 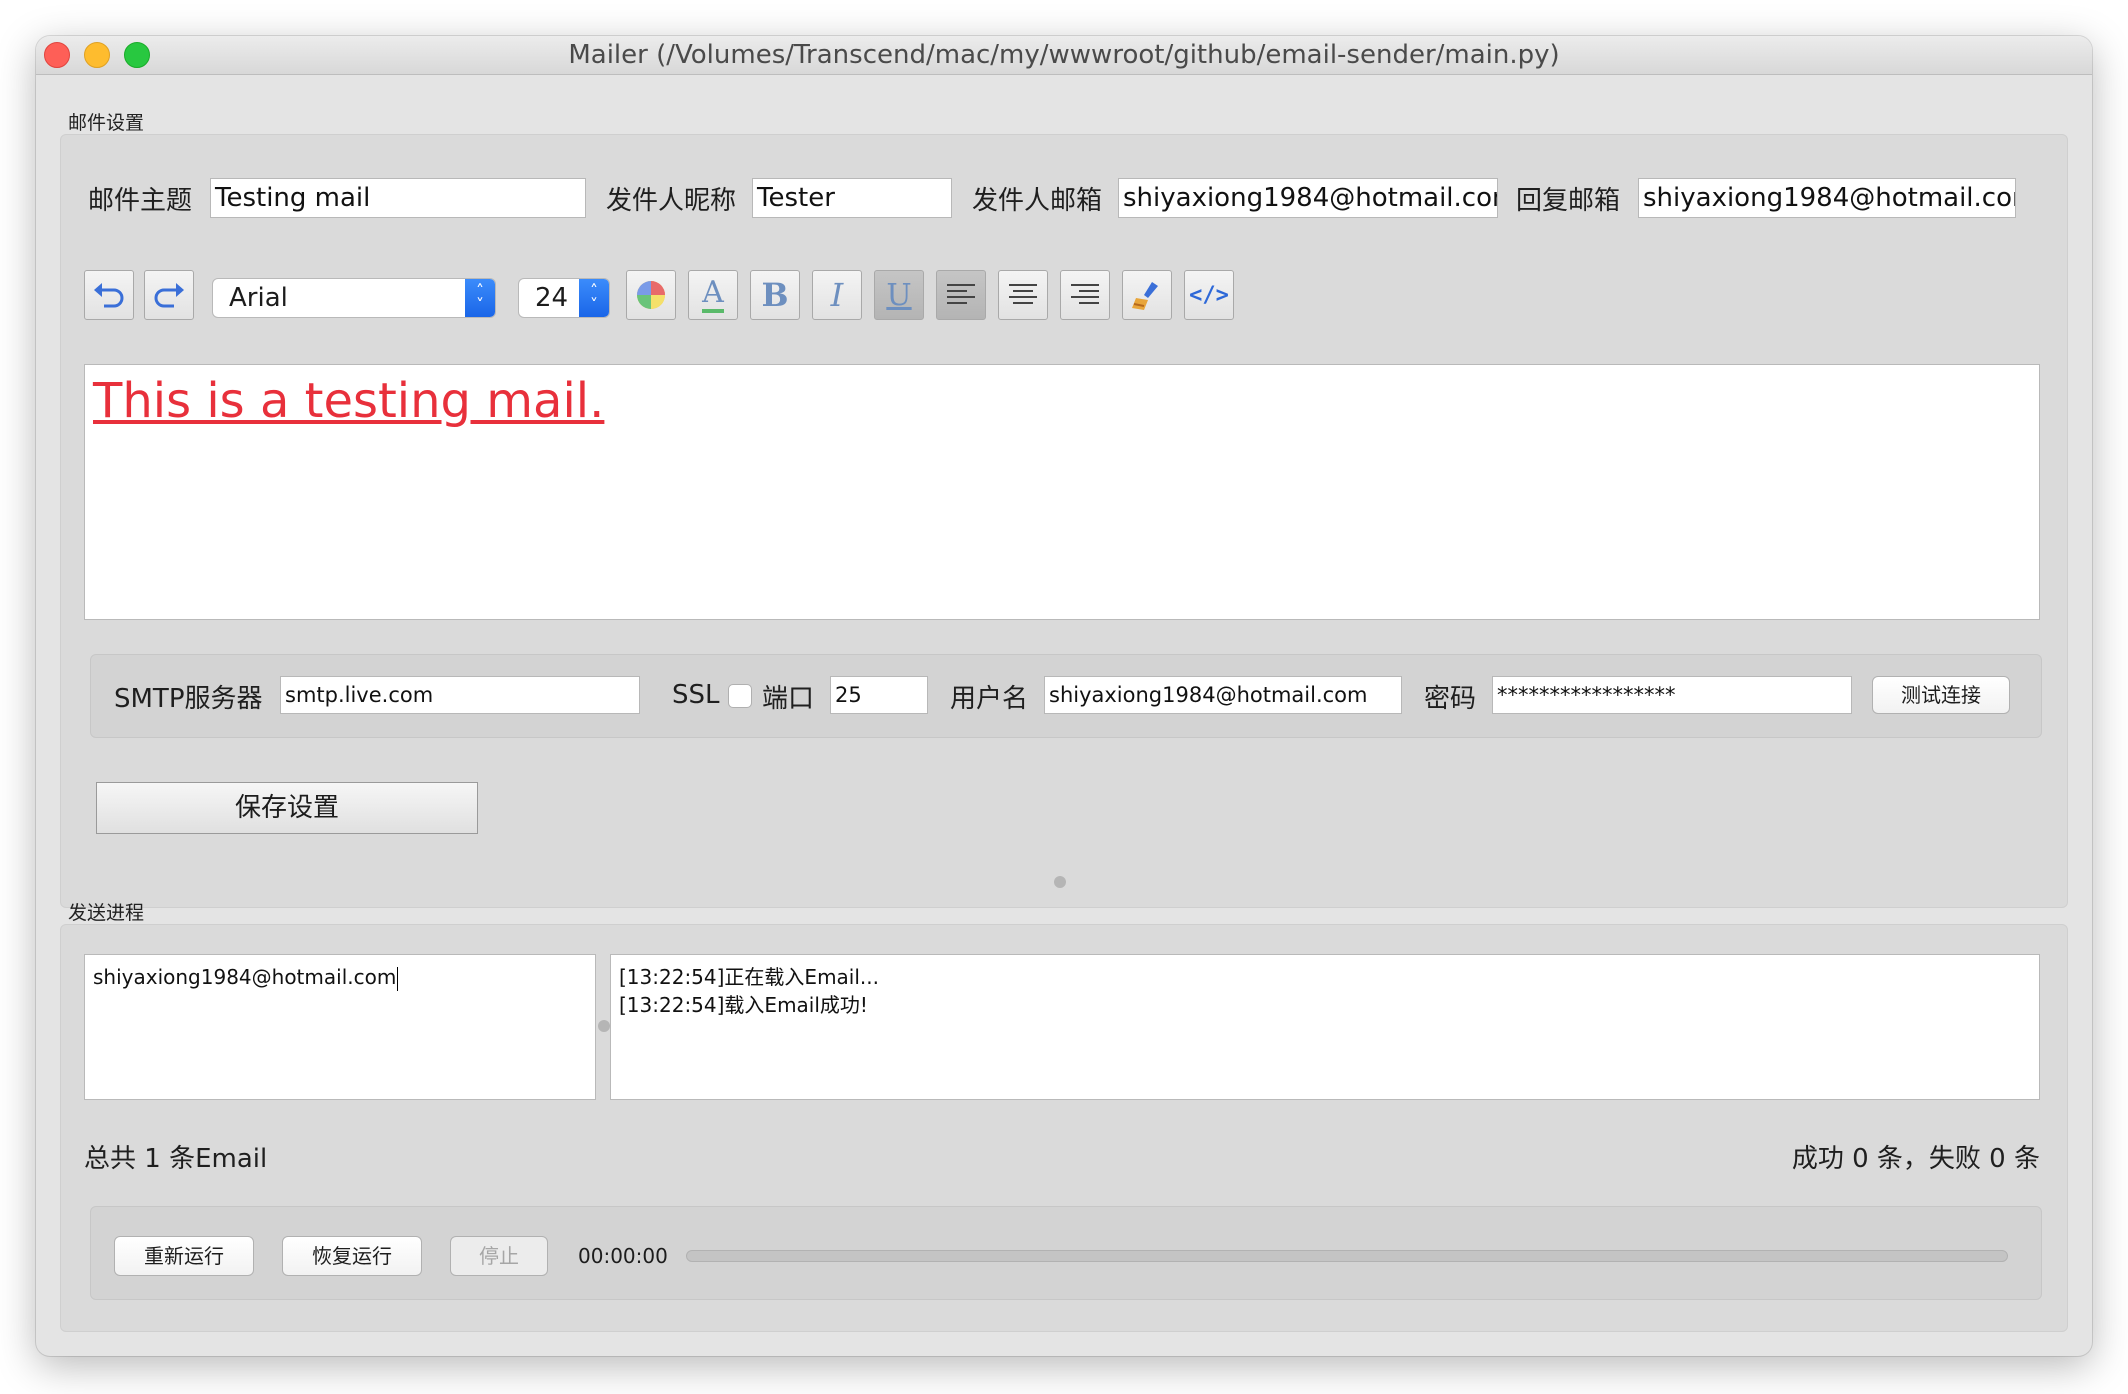 What do you see at coordinates (743, 1005) in the screenshot?
I see `log-line: [13:22:54]载入Email成功!` at bounding box center [743, 1005].